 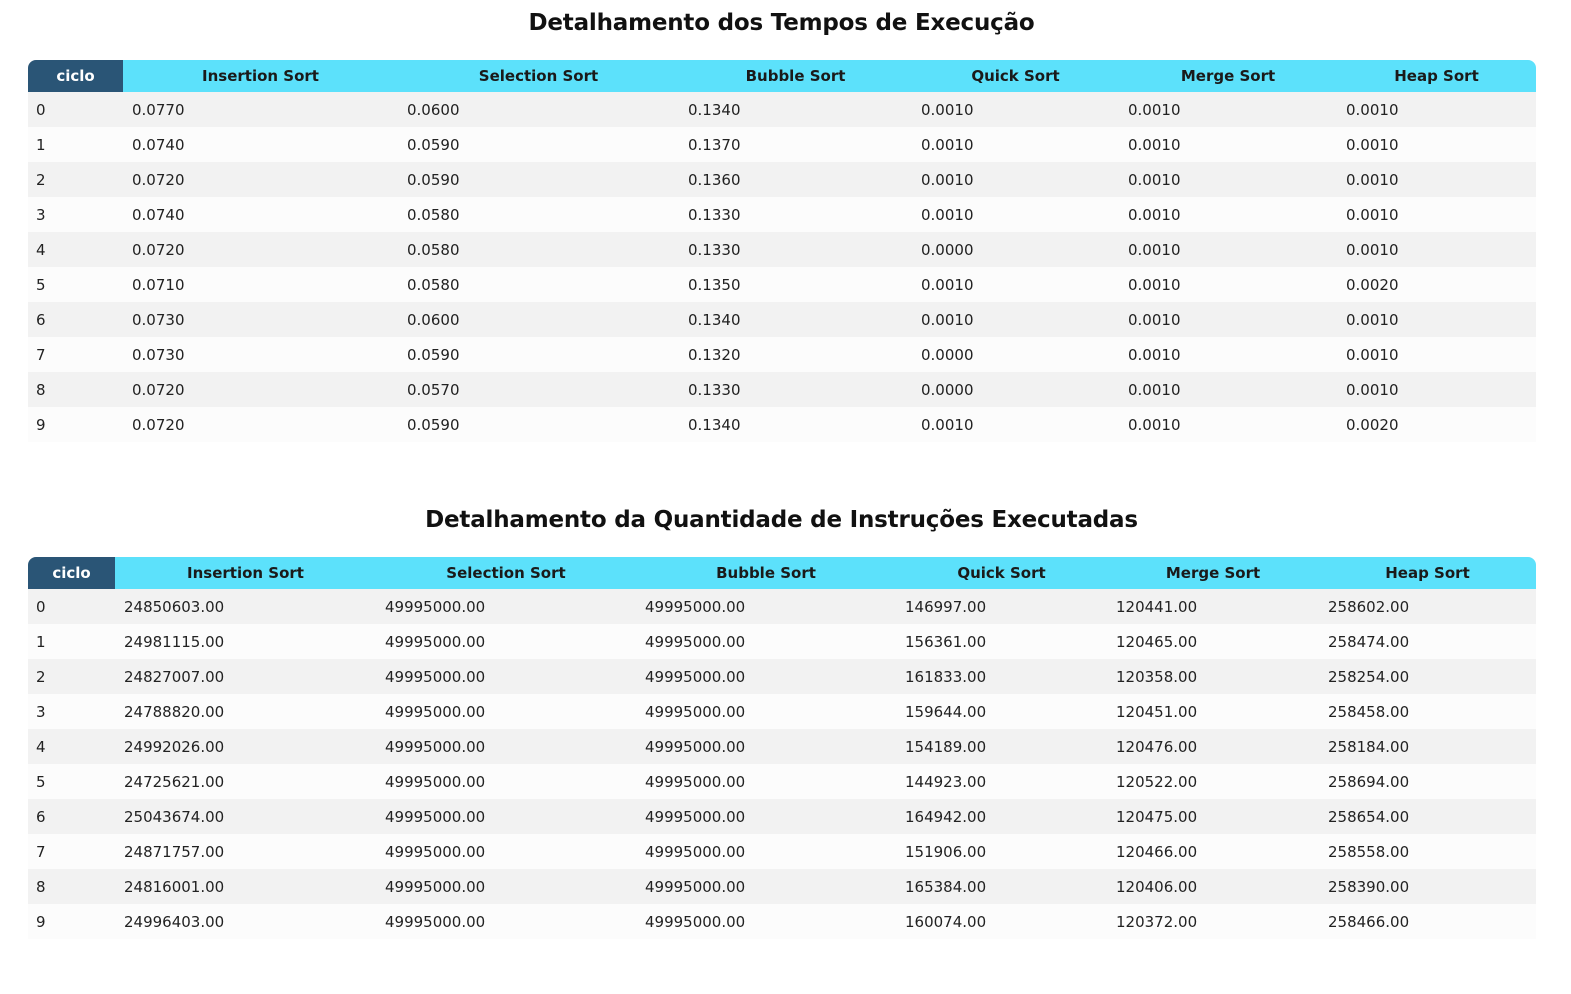 What do you see at coordinates (782, 144) in the screenshot?
I see `table-row: 1 0.0740 0.0590 0.1370 0.0010 0.0010 0.0010` at bounding box center [782, 144].